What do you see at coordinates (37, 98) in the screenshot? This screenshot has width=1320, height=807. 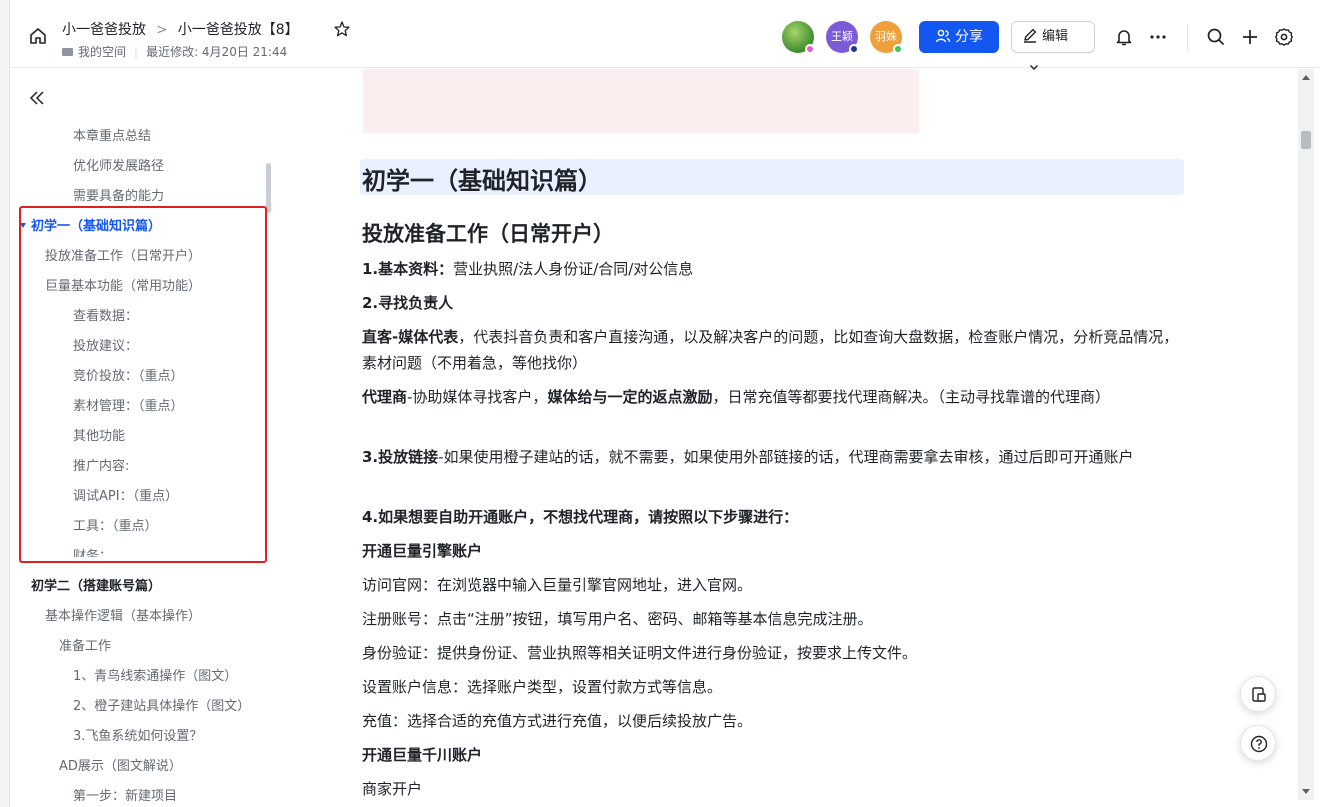 I see `collapse-sidebar-icon` at bounding box center [37, 98].